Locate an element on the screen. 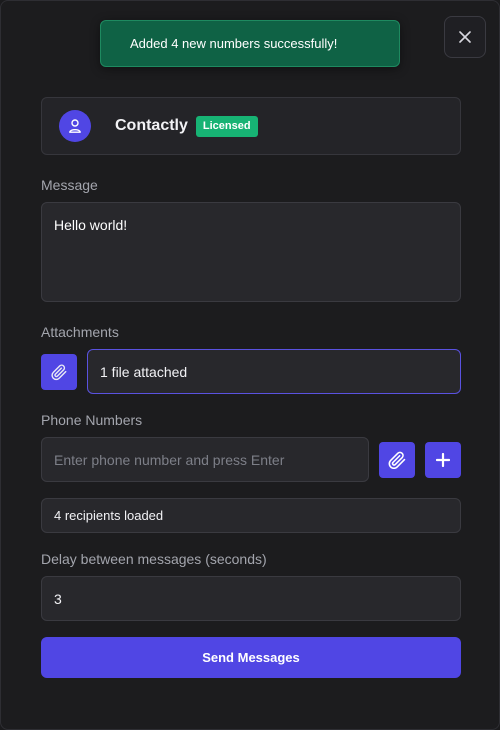 The image size is (500, 730). import-numbers-button is located at coordinates (397, 460).